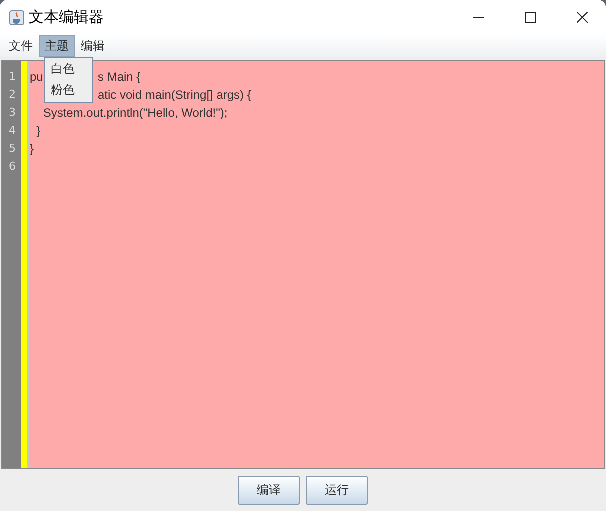 This screenshot has width=606, height=511. What do you see at coordinates (119, 77) in the screenshot?
I see `code-text: s Main {` at bounding box center [119, 77].